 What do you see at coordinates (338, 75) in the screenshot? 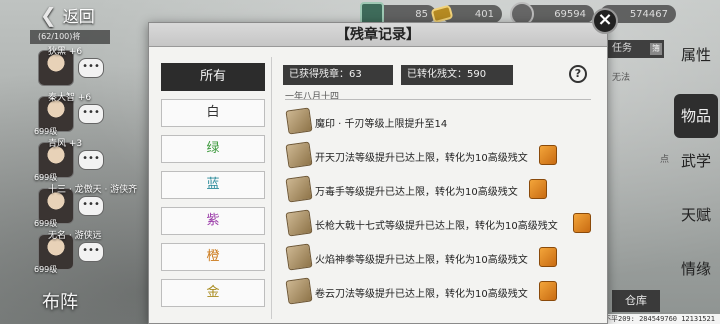
I see `obtained-fragments-count: 已获得残章：63` at bounding box center [338, 75].